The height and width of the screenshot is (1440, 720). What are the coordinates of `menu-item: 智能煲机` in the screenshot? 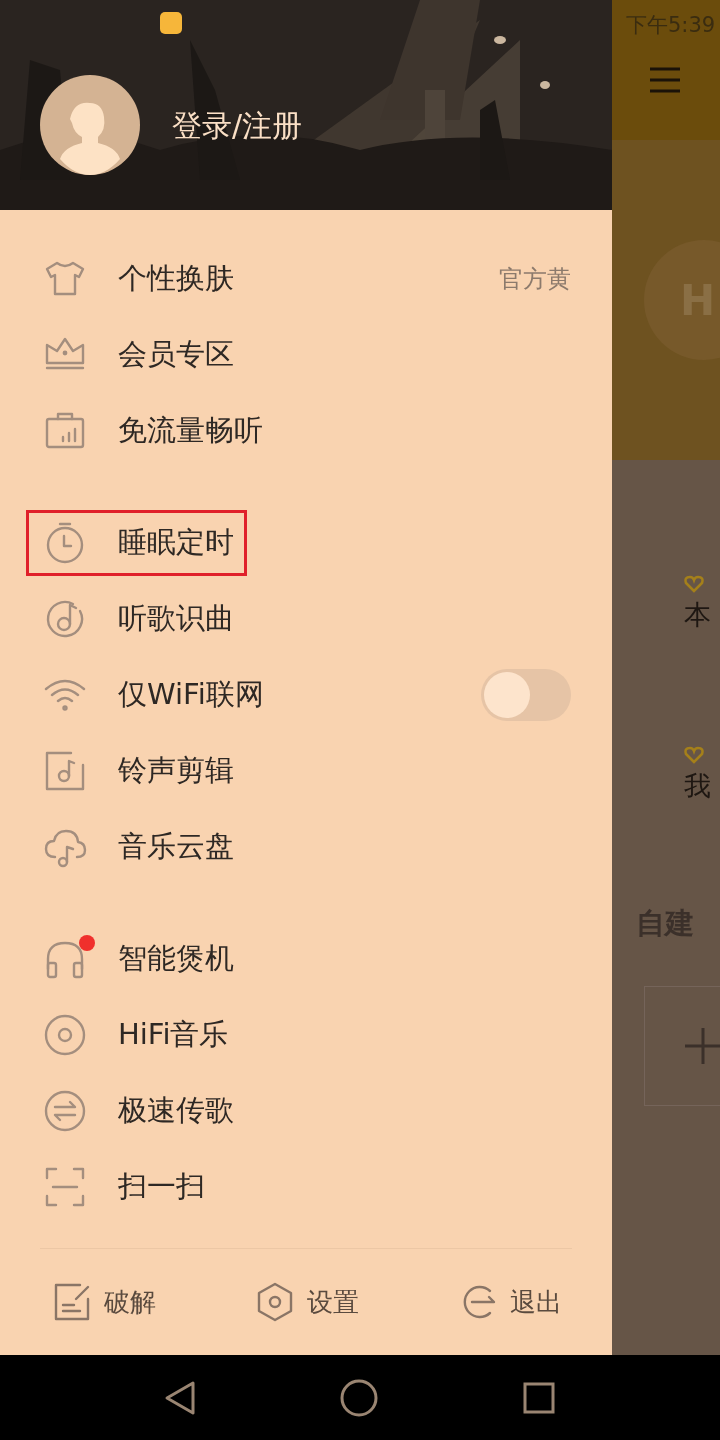 It's located at (136, 959).